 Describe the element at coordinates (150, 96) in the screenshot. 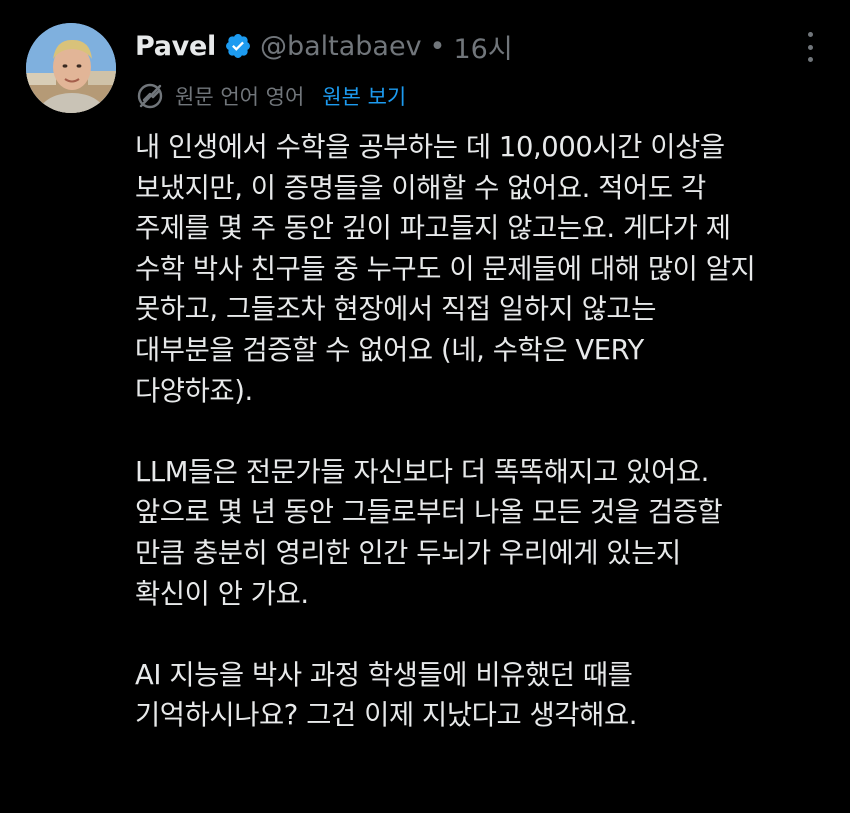

I see `translate-icon` at that location.